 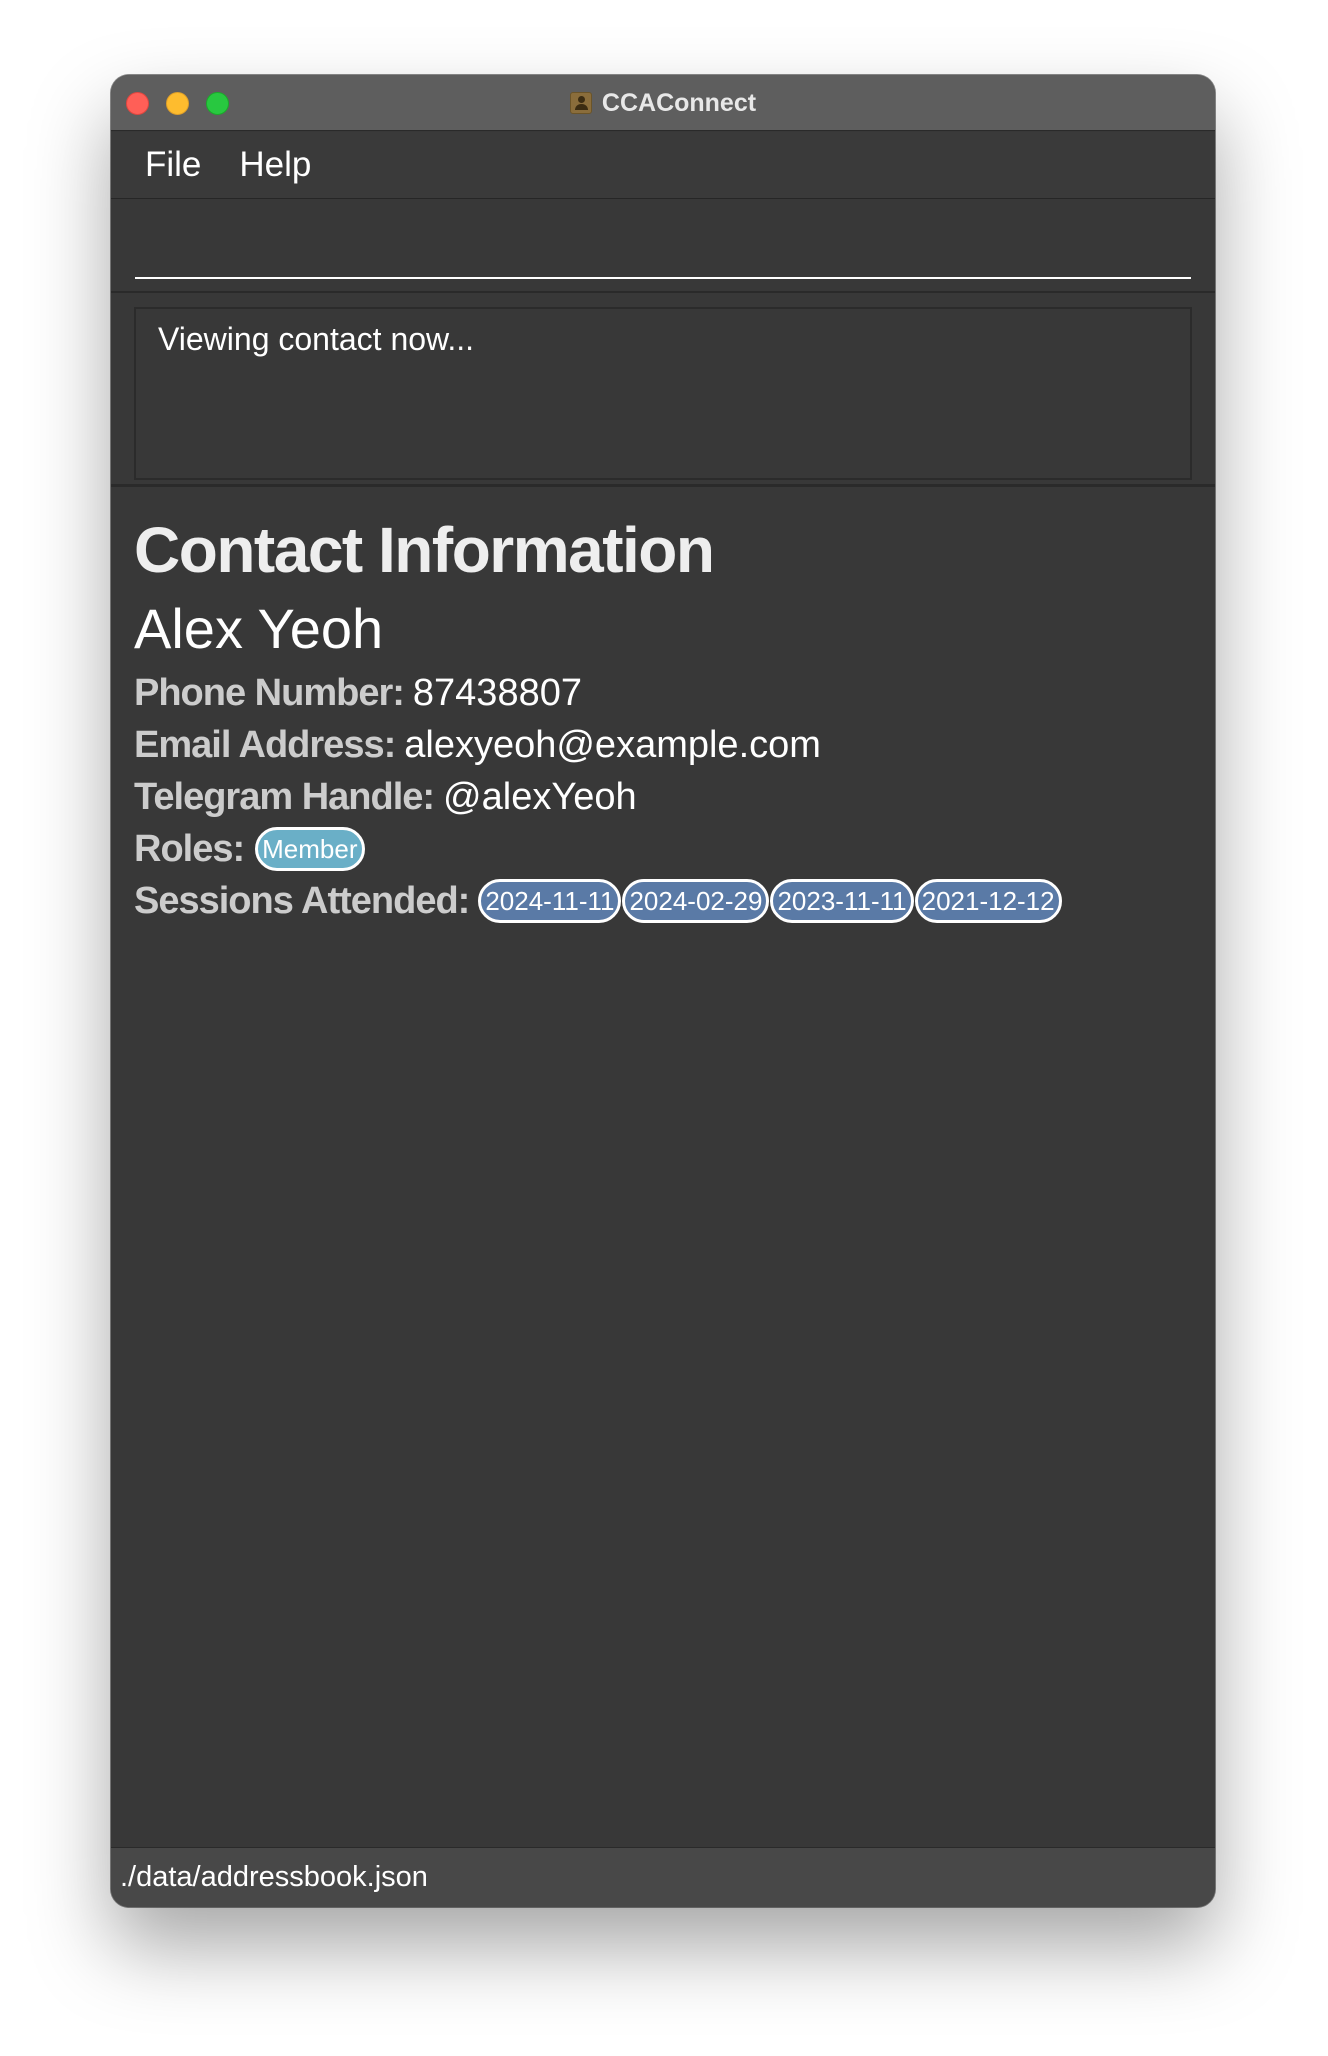 What do you see at coordinates (497, 693) in the screenshot?
I see `phone-value: 87438807` at bounding box center [497, 693].